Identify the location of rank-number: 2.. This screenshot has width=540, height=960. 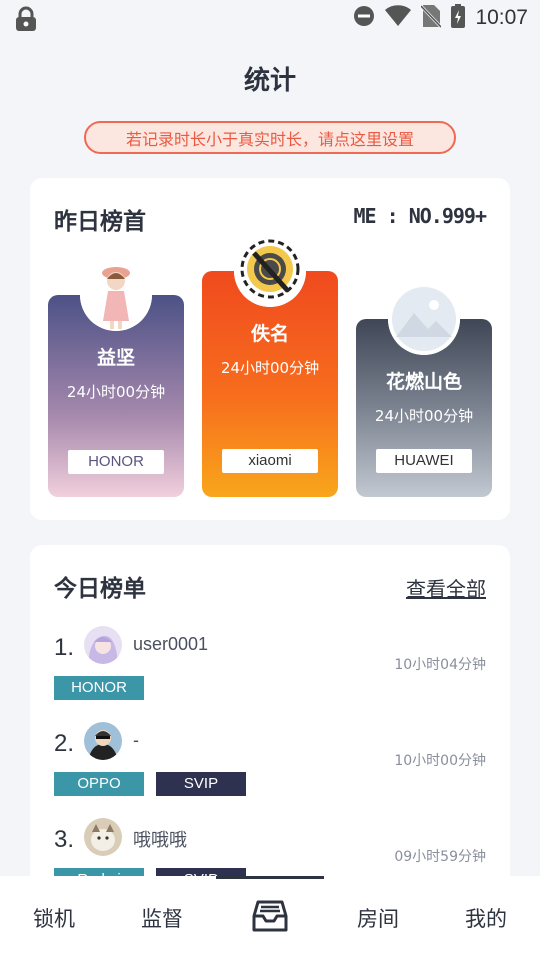
(64, 743).